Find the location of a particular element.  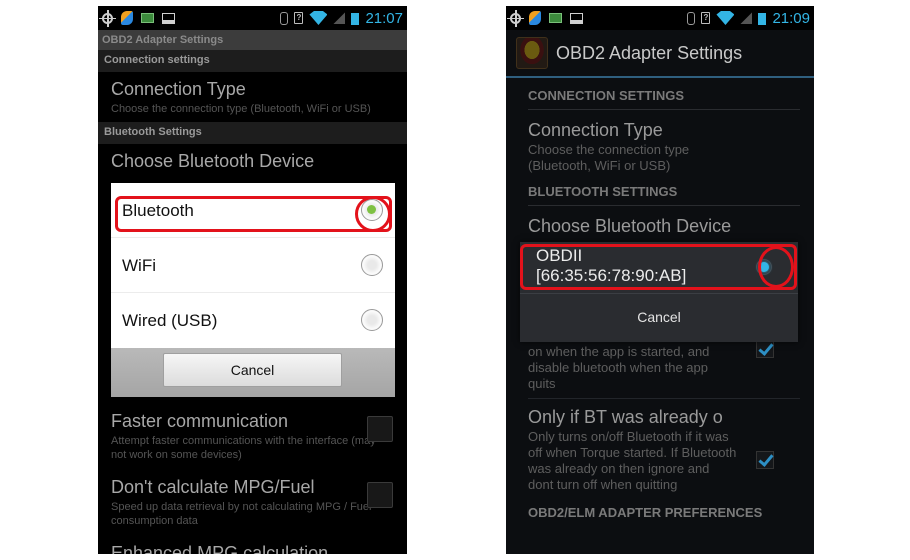

connection-type-dialog: Bluetooth WiFi Wired (USB) Cancel is located at coordinates (253, 290).